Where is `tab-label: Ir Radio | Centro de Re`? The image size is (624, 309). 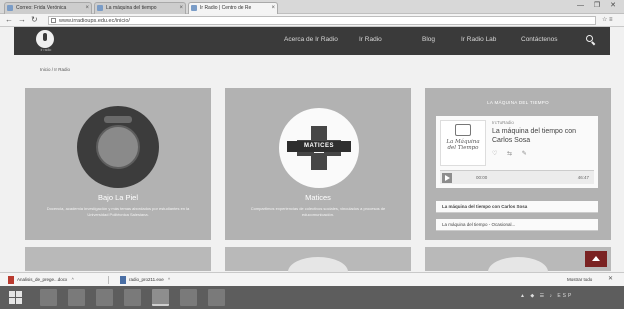
tab-label: Ir Radio | Centro de Re is located at coordinates (226, 8).